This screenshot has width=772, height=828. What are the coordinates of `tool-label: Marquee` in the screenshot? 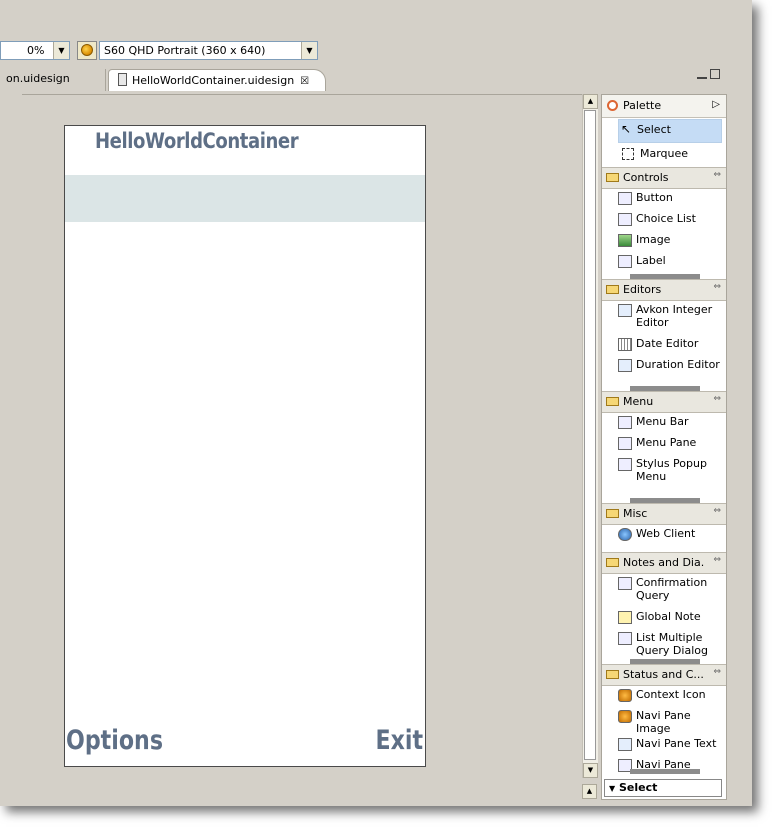 It's located at (664, 153).